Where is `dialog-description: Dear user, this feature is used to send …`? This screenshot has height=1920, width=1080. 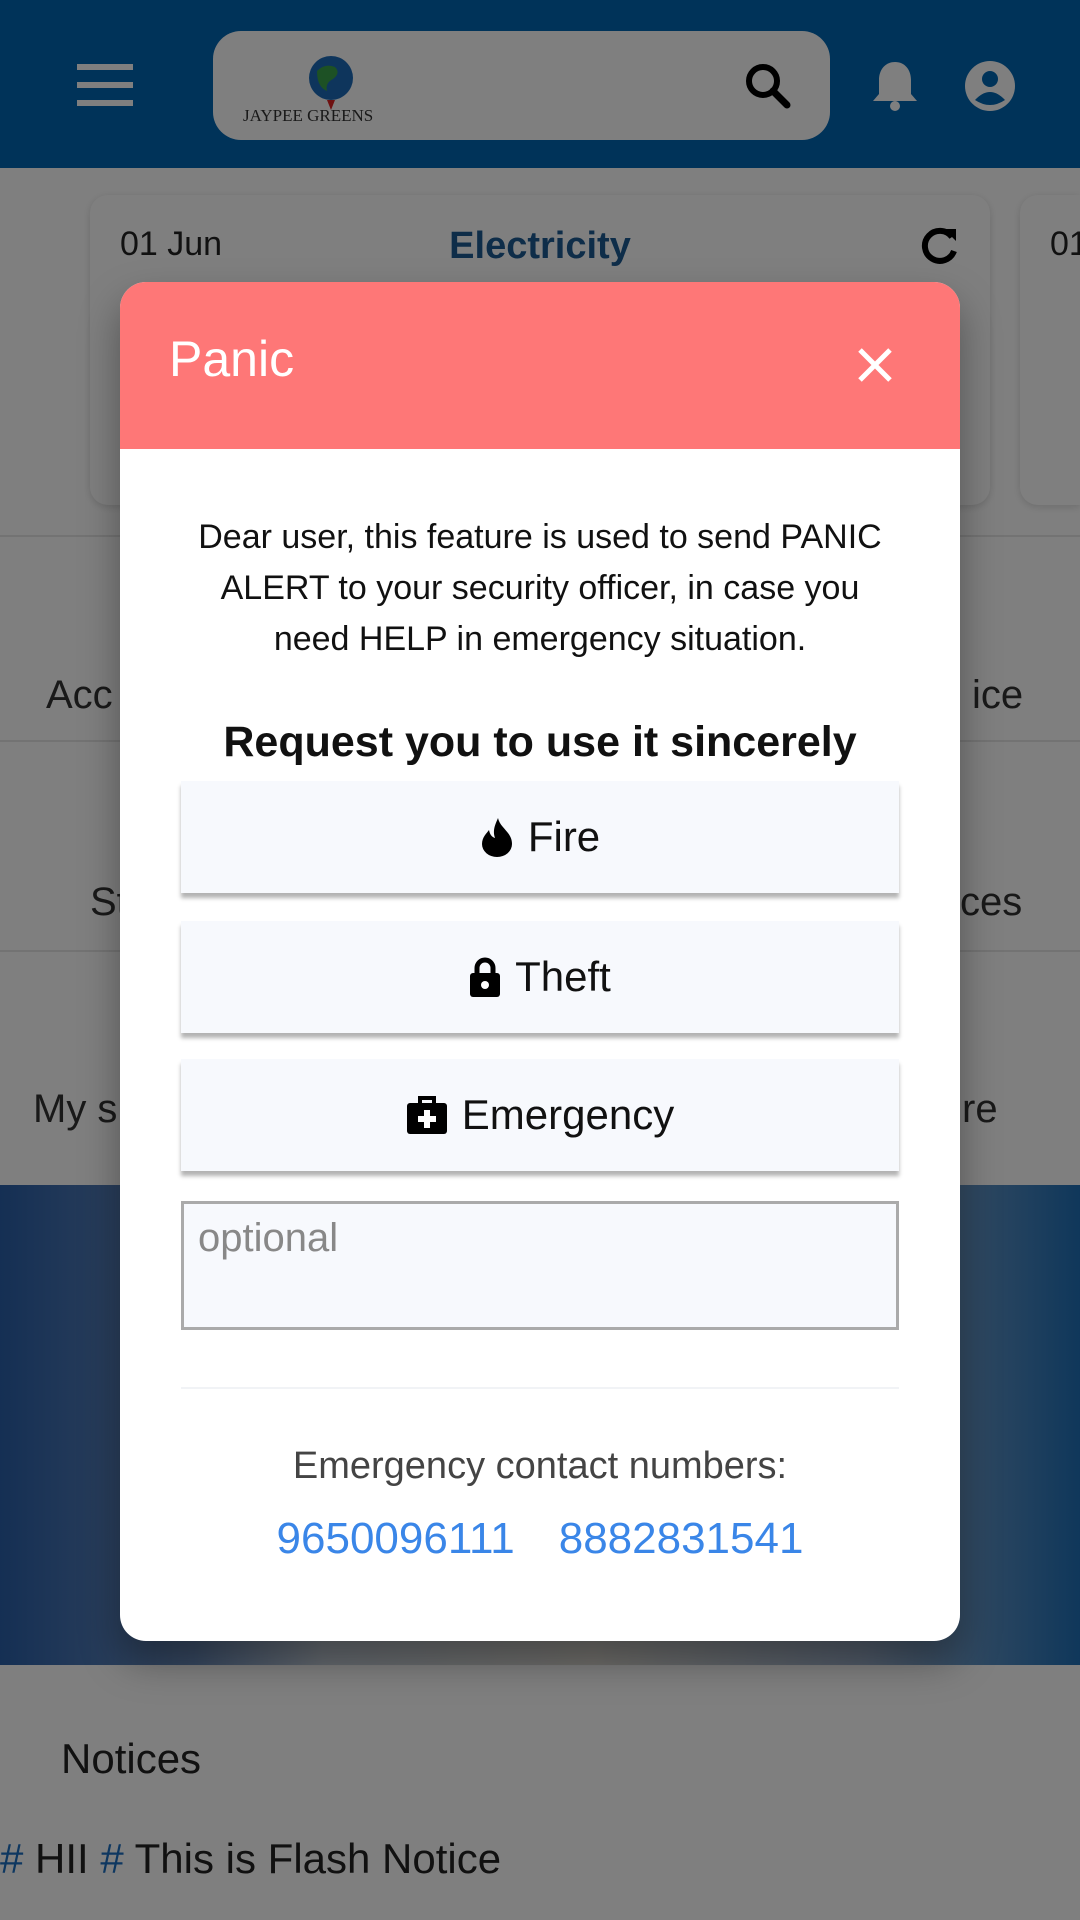
dialog-description: Dear user, this feature is used to send … is located at coordinates (540, 588).